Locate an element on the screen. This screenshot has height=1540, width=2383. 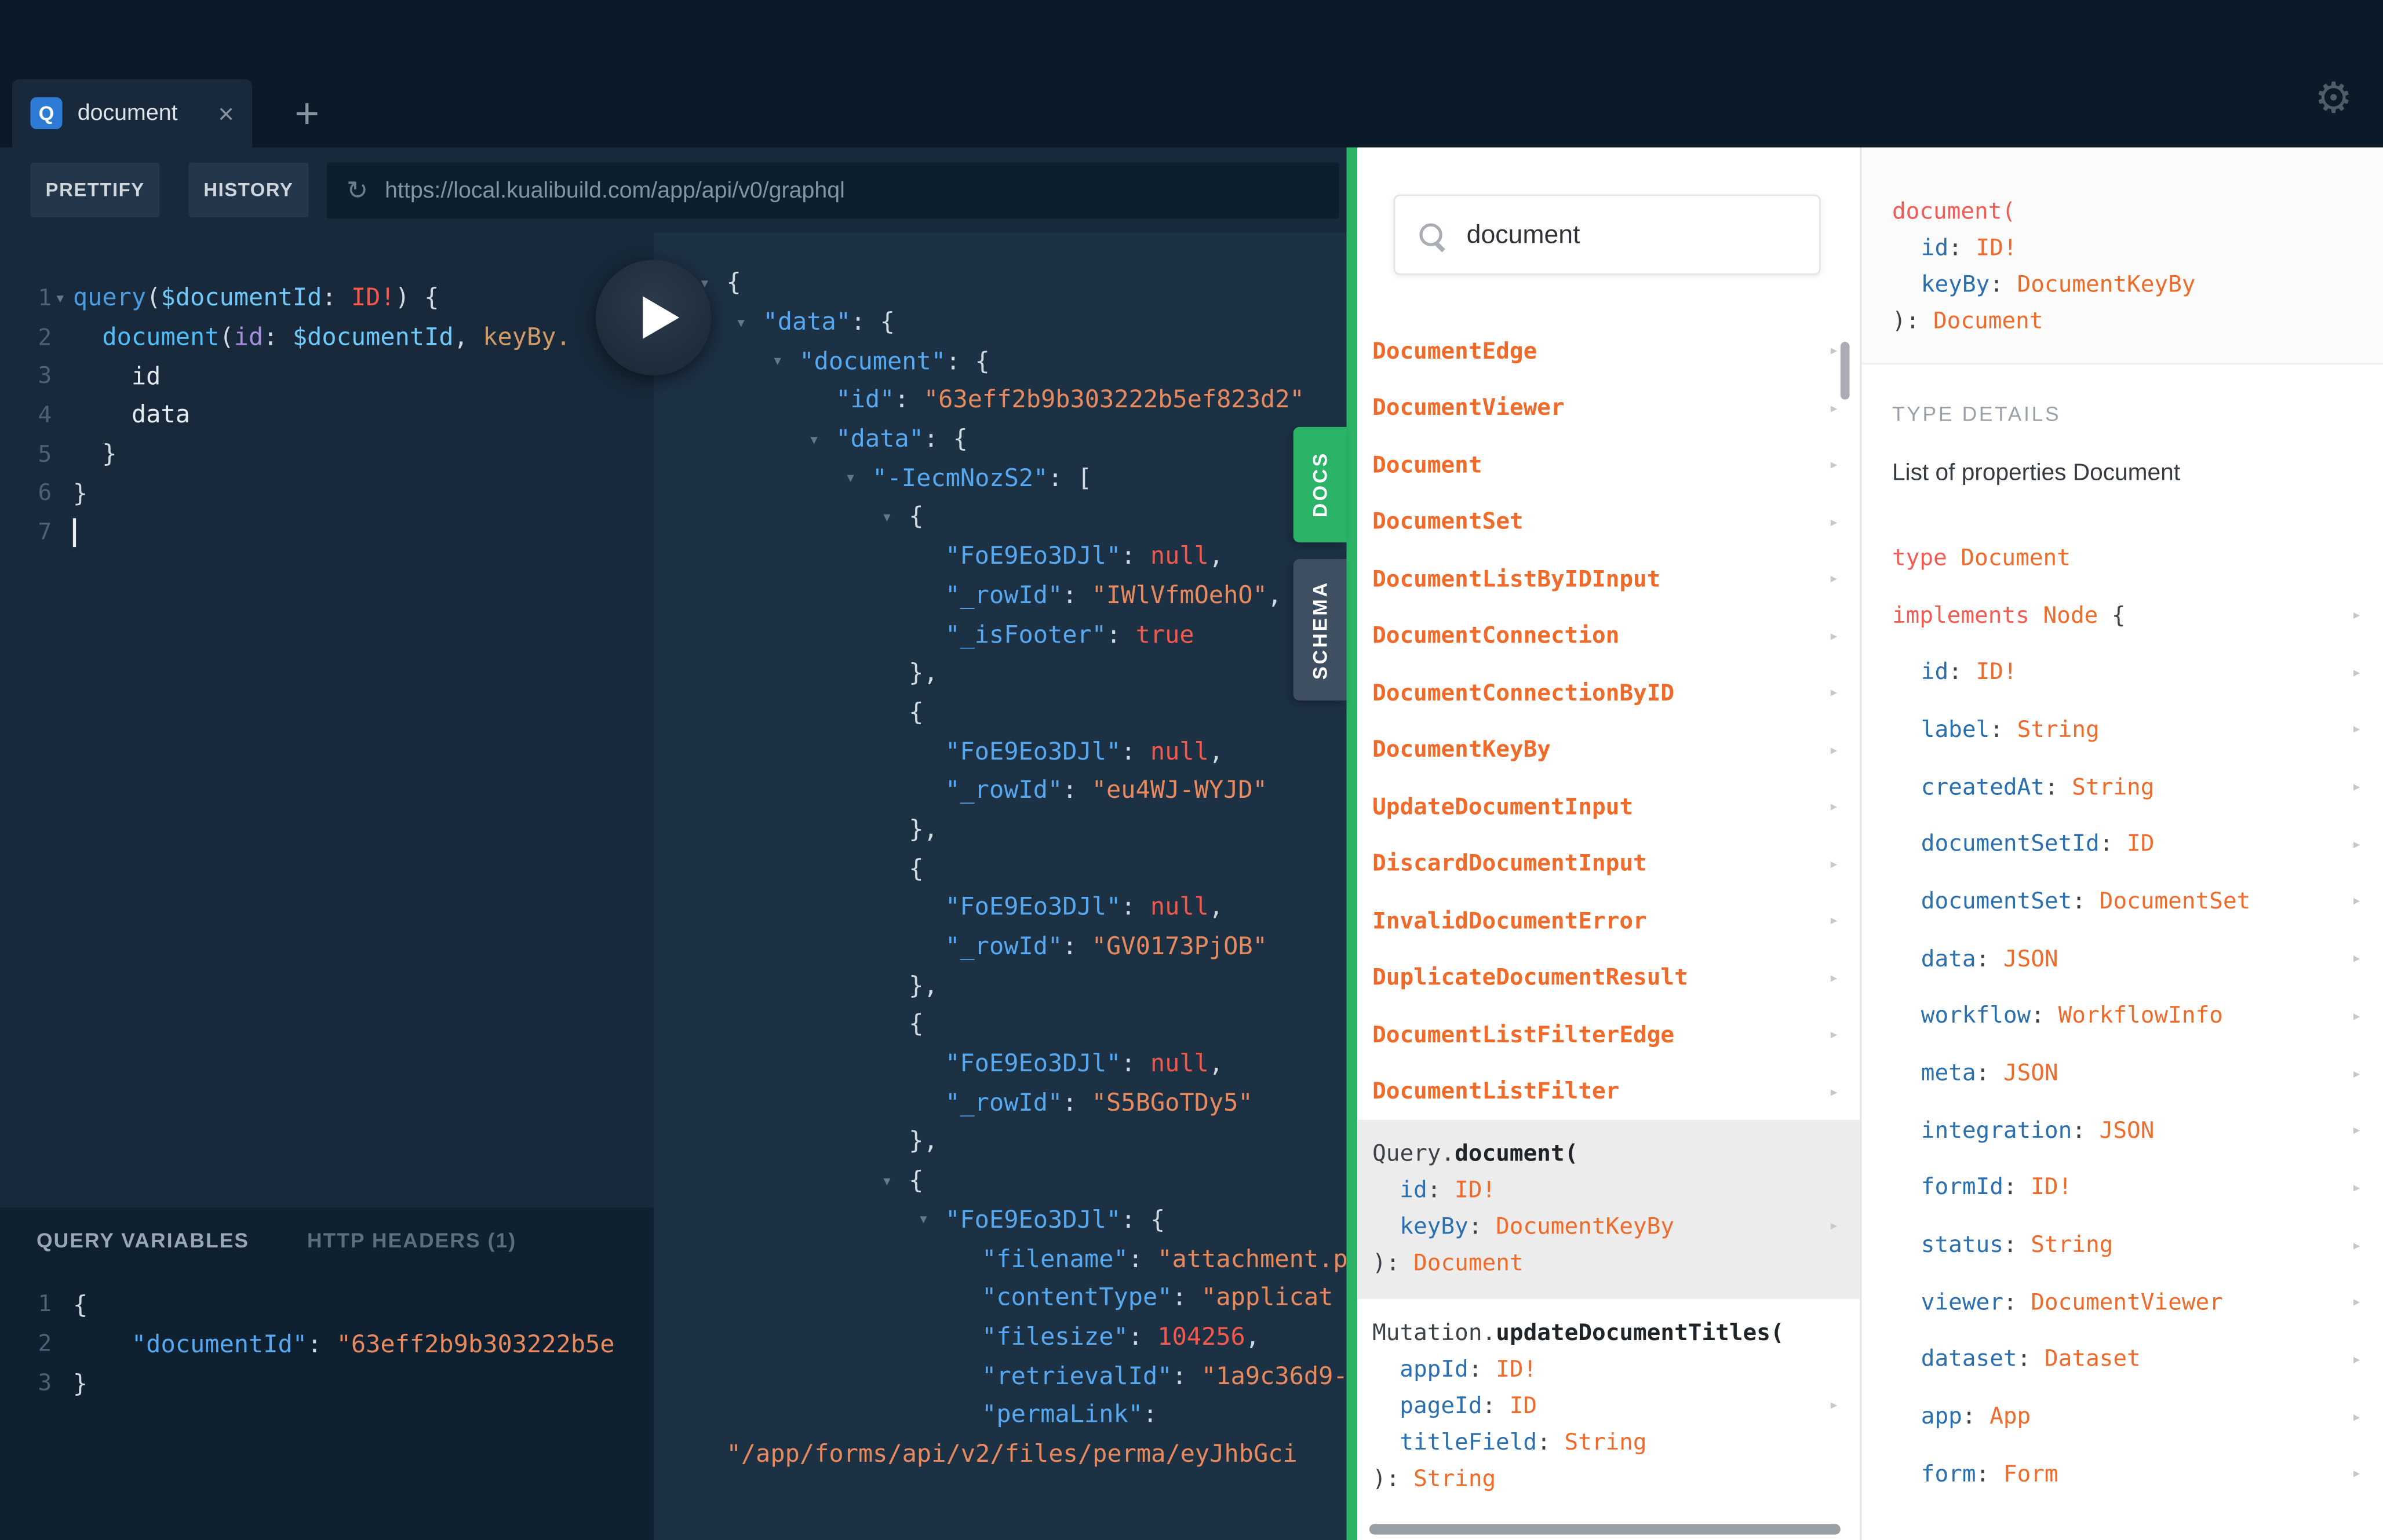
docs-list-item: DocumentSet ▸ is located at coordinates (1609, 521).